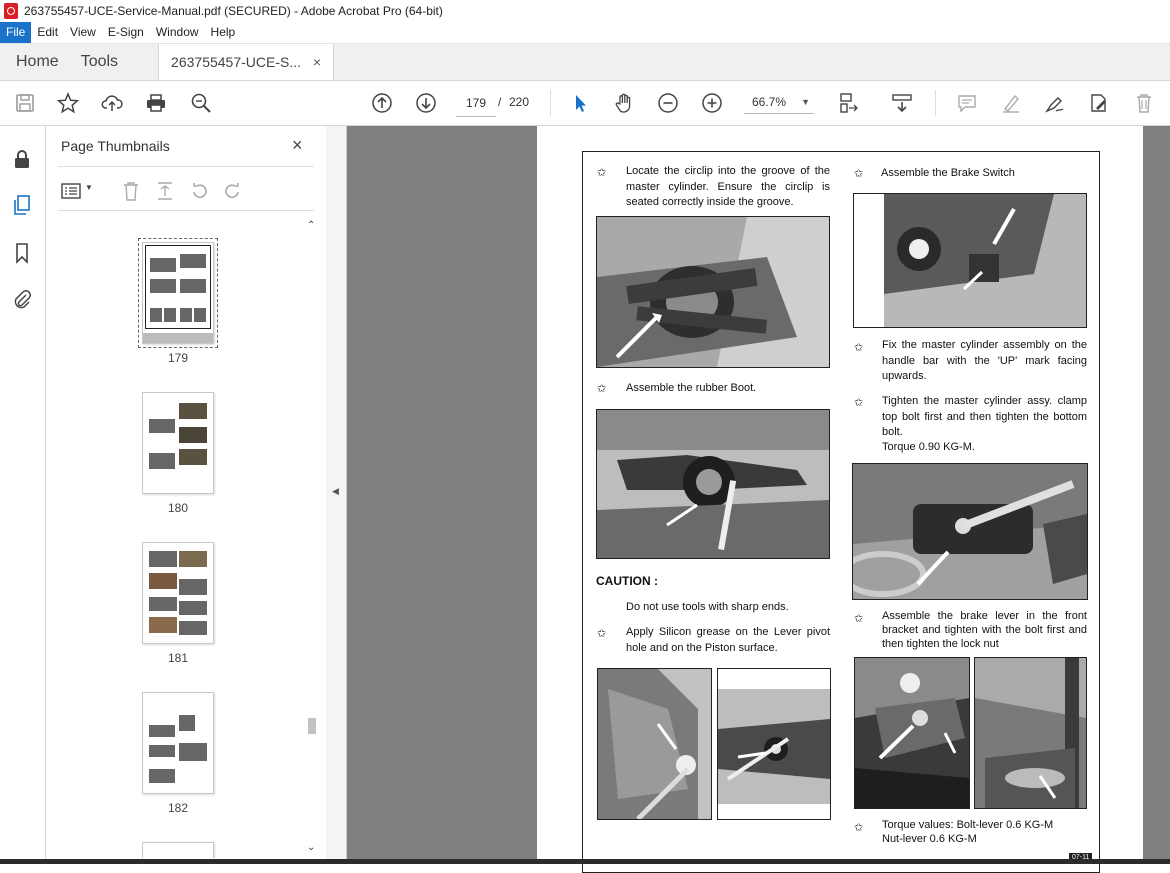  What do you see at coordinates (22, 159) in the screenshot?
I see `lock-icon` at bounding box center [22, 159].